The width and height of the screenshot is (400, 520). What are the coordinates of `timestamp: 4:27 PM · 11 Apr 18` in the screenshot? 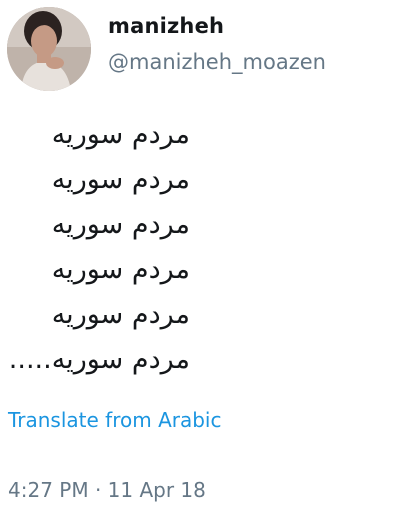 It's located at (107, 490).